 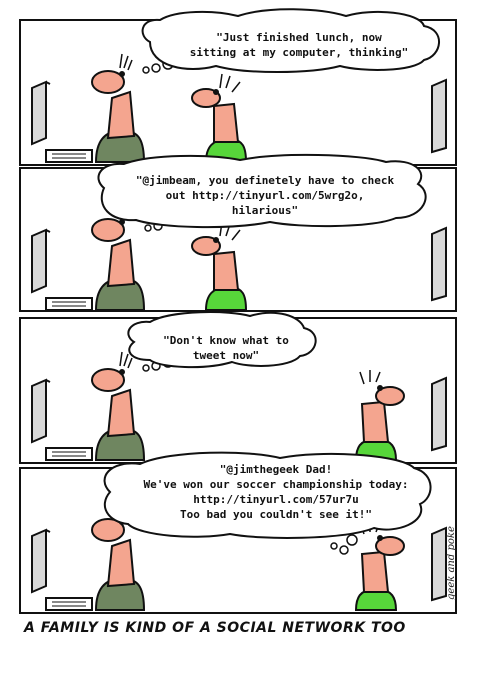 I want to click on bubble-line: "Don't know what to, so click(x=226, y=340).